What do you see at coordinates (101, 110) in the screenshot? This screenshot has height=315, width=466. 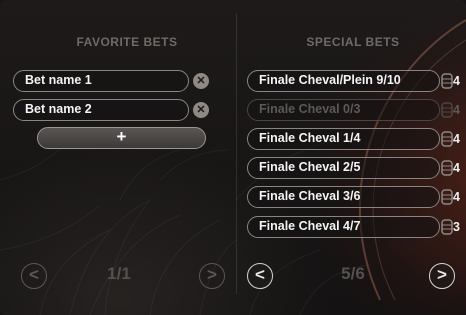 I see `favorite-bet-item: Bet name 2` at bounding box center [101, 110].